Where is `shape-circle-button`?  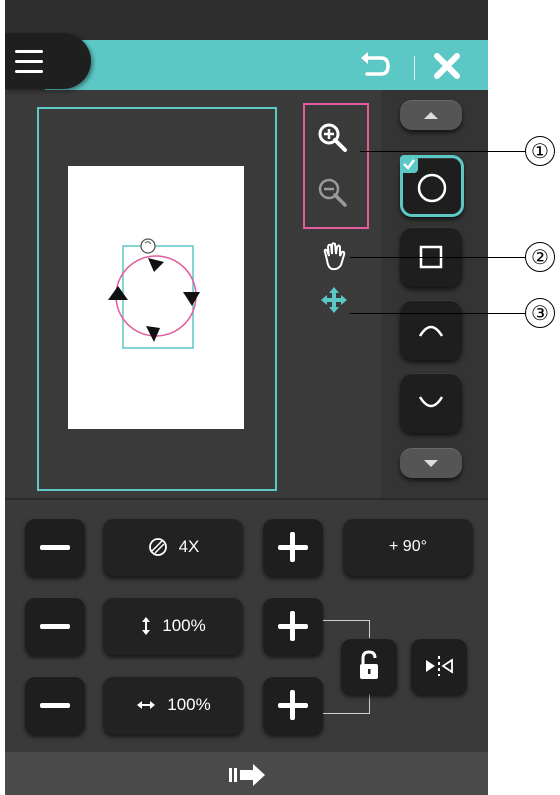 shape-circle-button is located at coordinates (432, 186).